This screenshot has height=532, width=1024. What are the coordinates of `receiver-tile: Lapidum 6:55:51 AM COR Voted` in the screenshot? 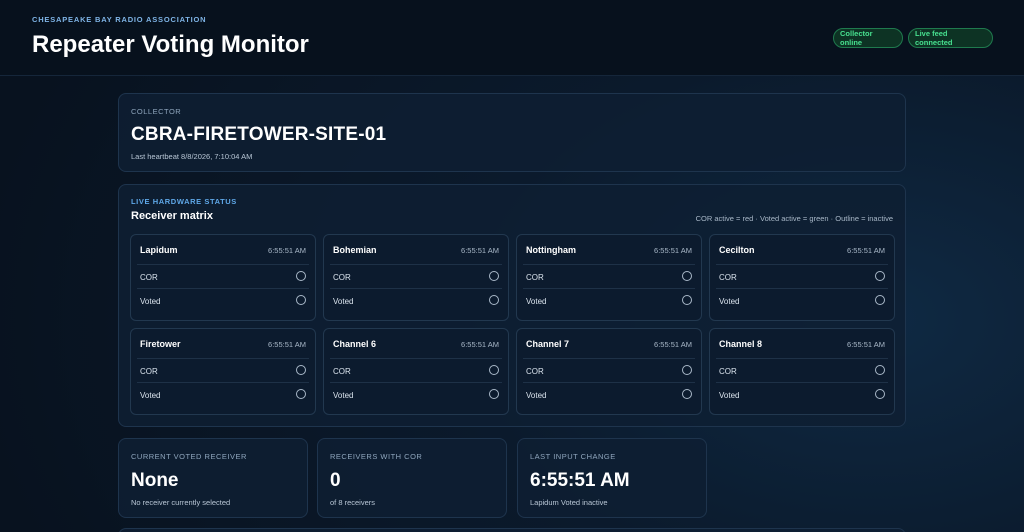 It's located at (223, 277).